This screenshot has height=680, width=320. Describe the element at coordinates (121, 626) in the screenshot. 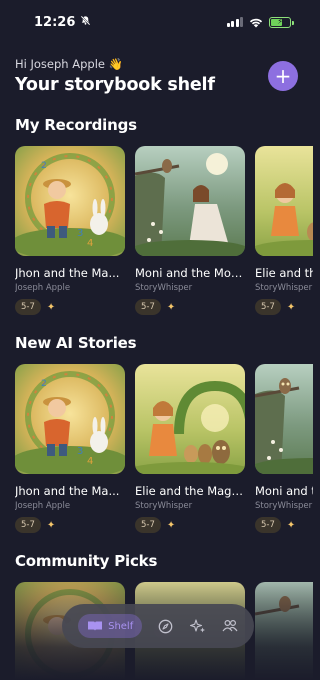

I see `tab-shelf-label: Shelf` at that location.